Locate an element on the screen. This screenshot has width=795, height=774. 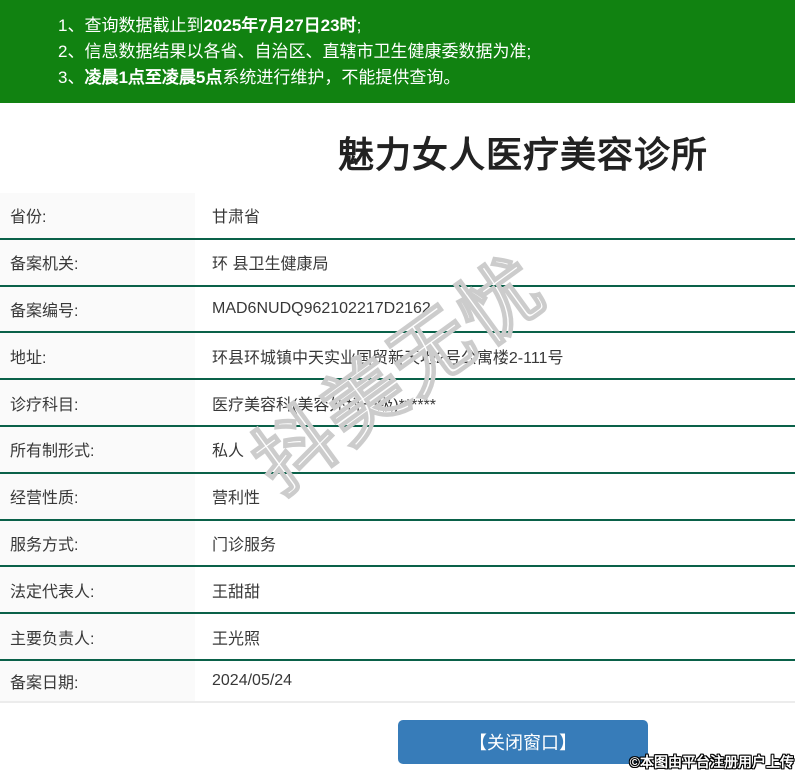
notice-line-1: 1、查询数据截止到2025年7月27日23时; is located at coordinates (210, 25).